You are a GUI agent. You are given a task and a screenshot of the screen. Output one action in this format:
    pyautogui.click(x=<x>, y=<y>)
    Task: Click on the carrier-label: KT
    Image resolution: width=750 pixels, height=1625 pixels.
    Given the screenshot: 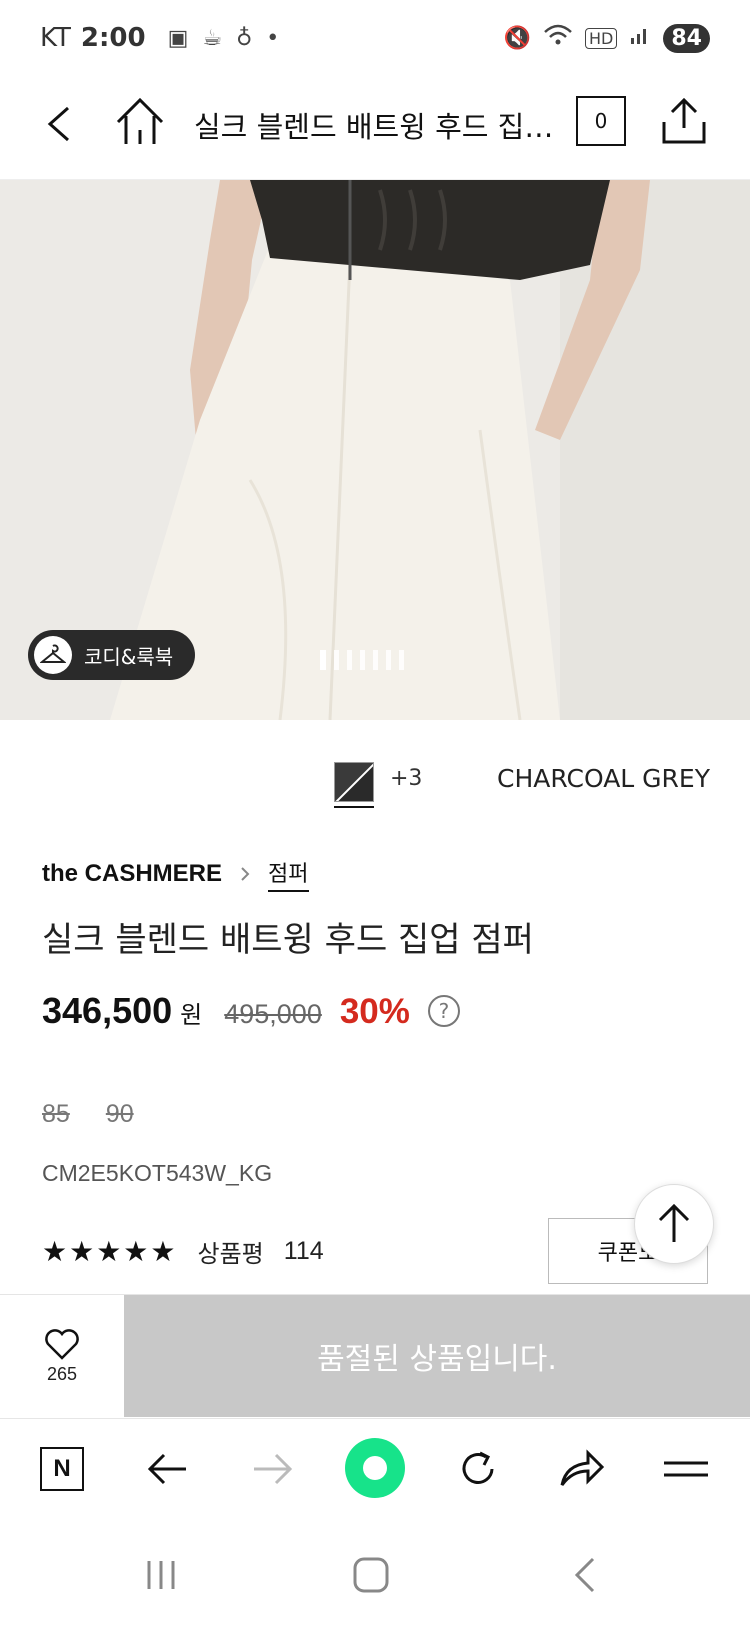 What is the action you would take?
    pyautogui.click(x=55, y=38)
    